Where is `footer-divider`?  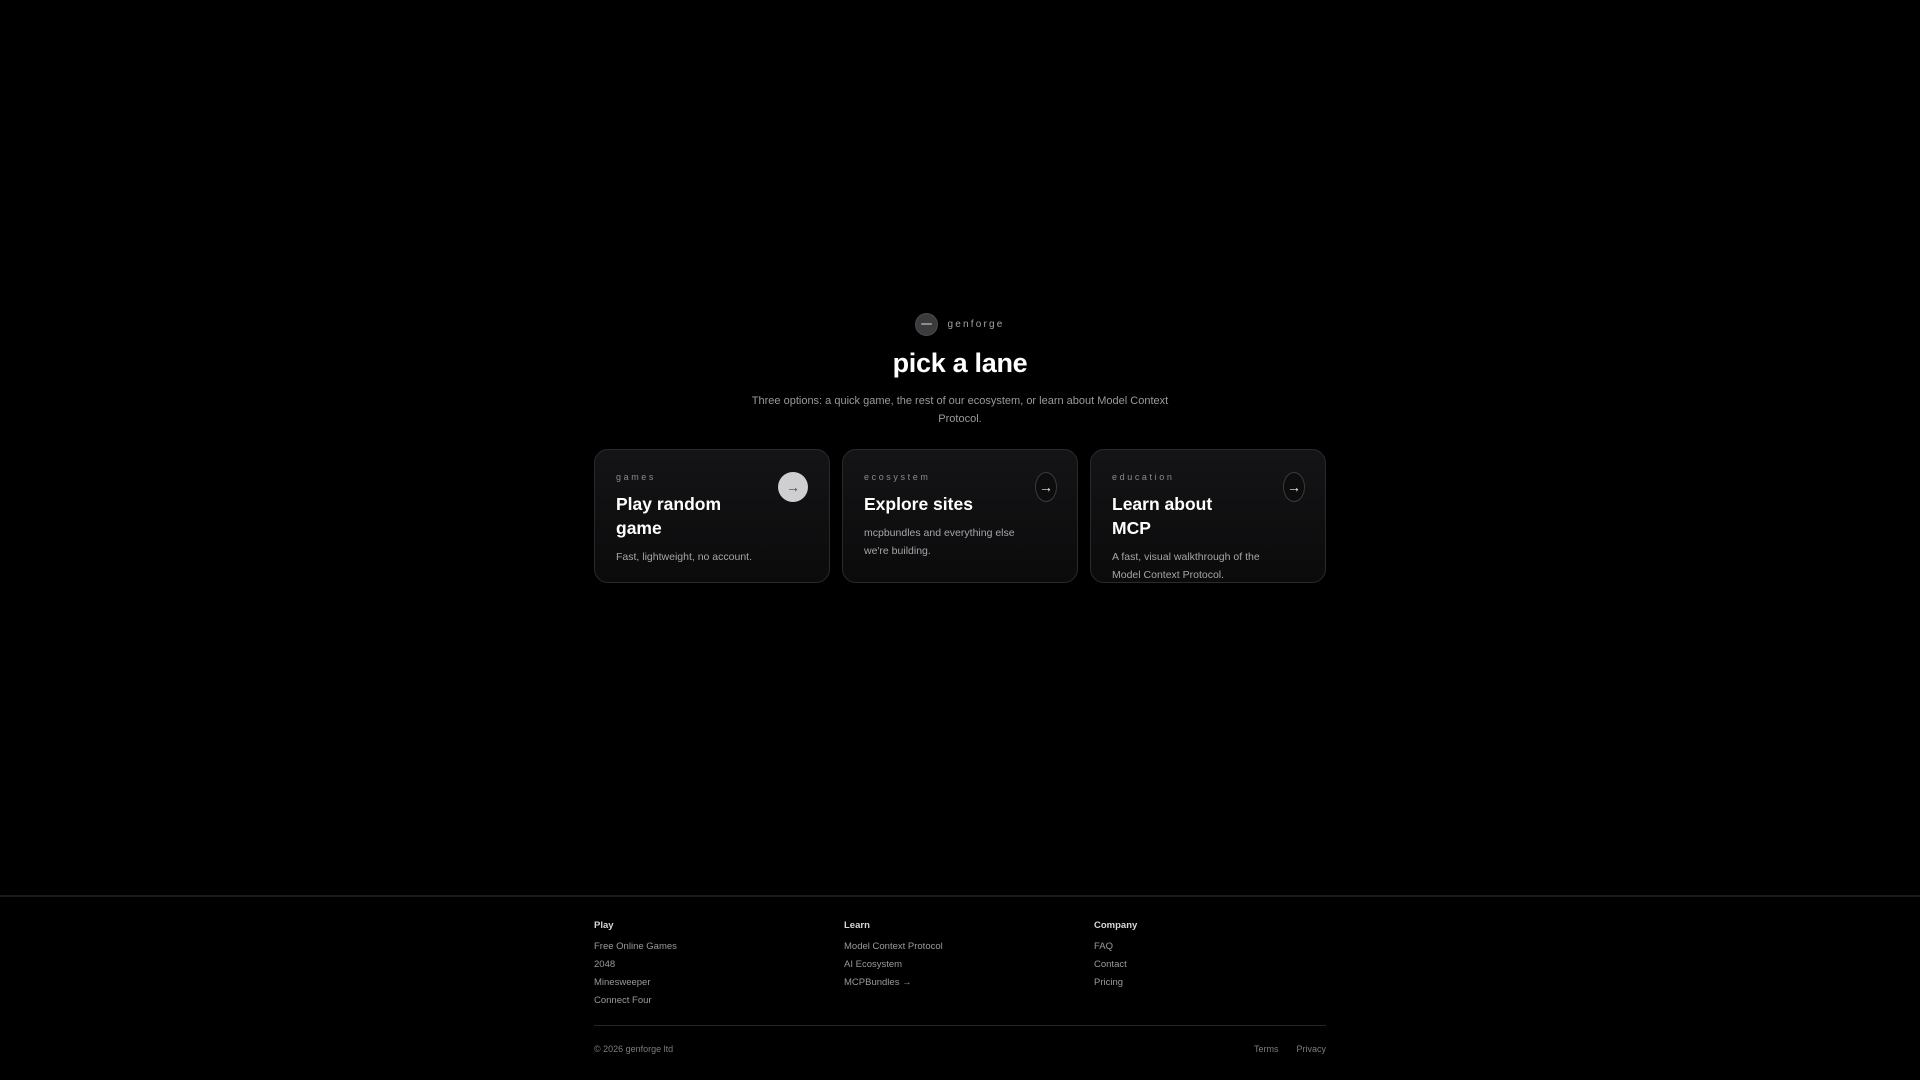
footer-divider is located at coordinates (960, 896).